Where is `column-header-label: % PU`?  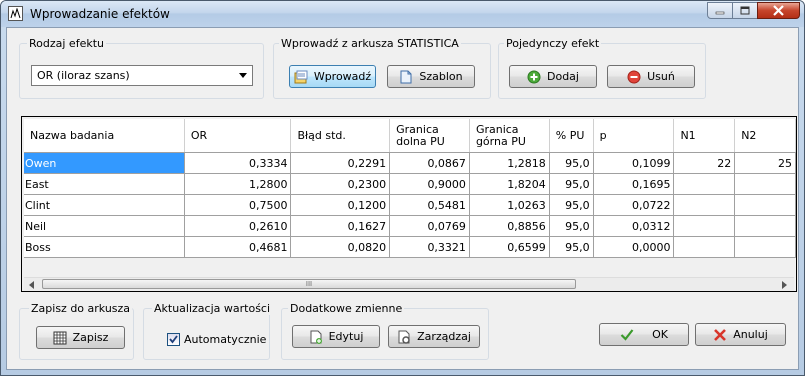
column-header-label: % PU is located at coordinates (570, 135).